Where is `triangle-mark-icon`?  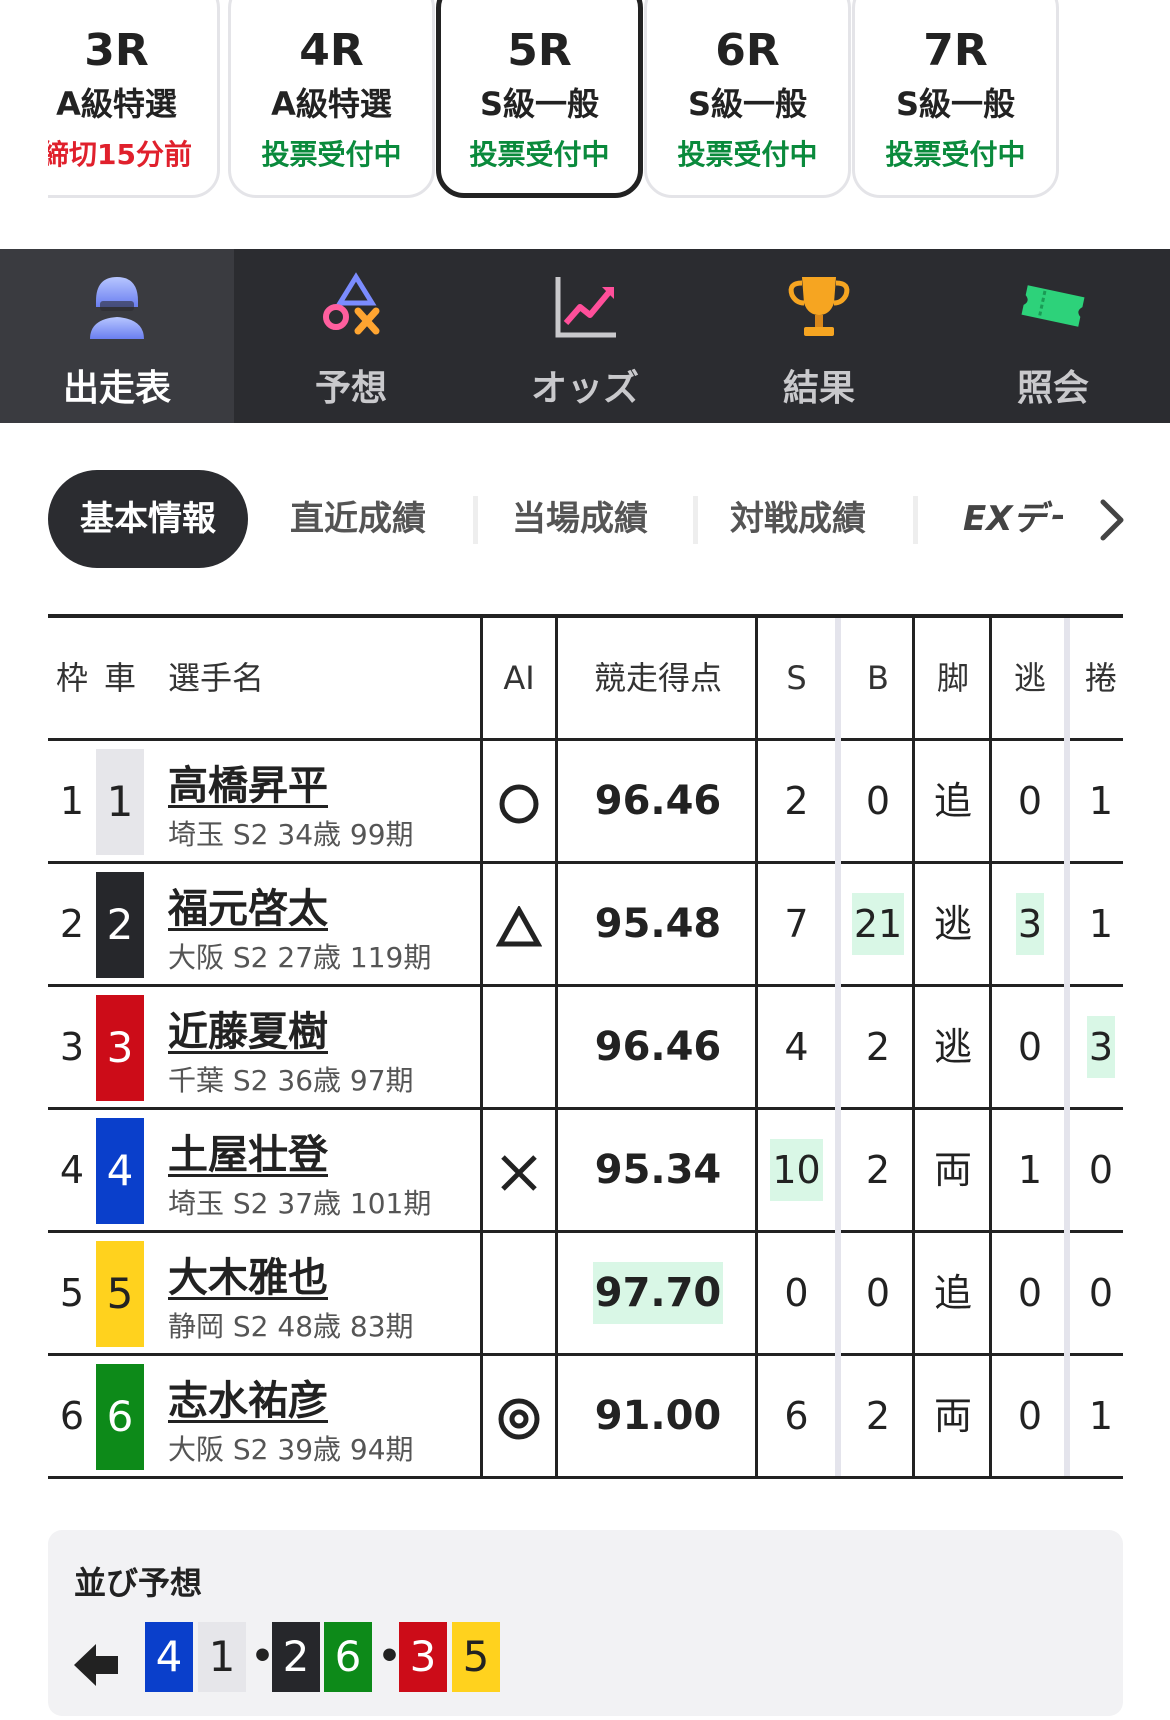 triangle-mark-icon is located at coordinates (519, 925).